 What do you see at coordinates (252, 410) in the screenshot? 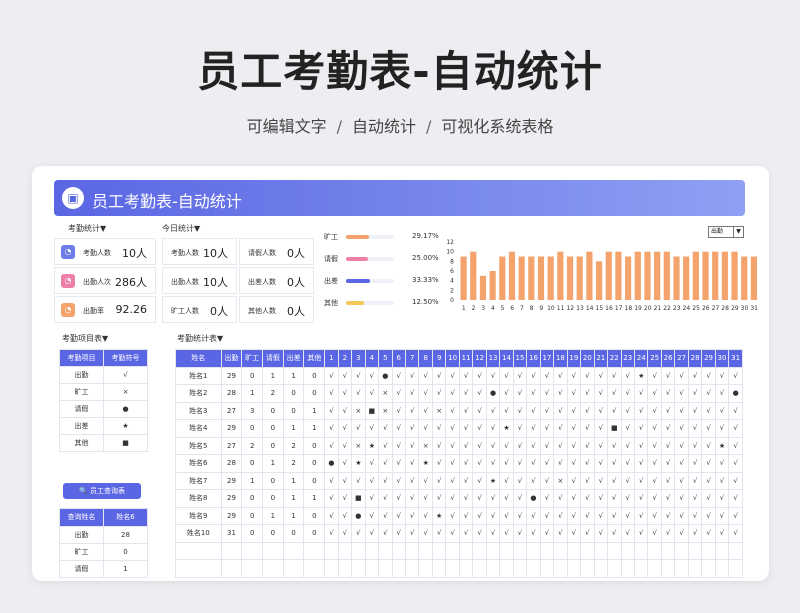
I see `table-cell: 3` at bounding box center [252, 410].